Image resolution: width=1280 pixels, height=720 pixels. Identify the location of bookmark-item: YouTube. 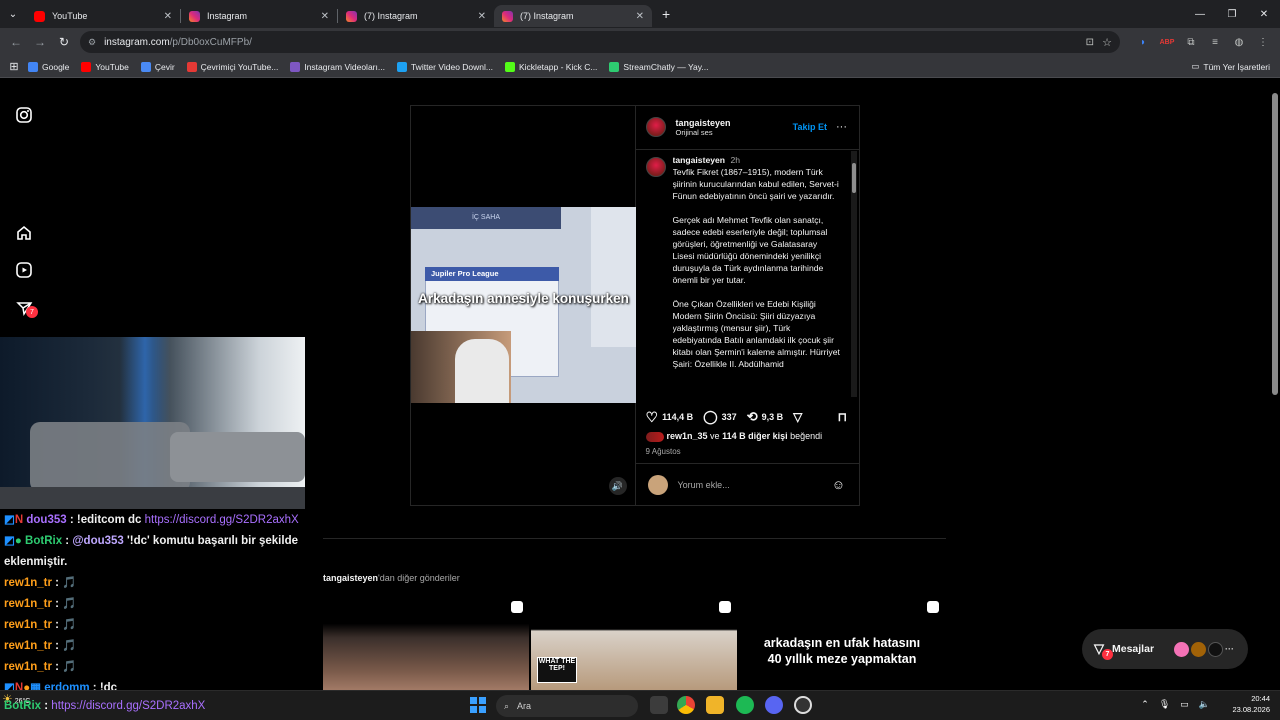
(105, 66).